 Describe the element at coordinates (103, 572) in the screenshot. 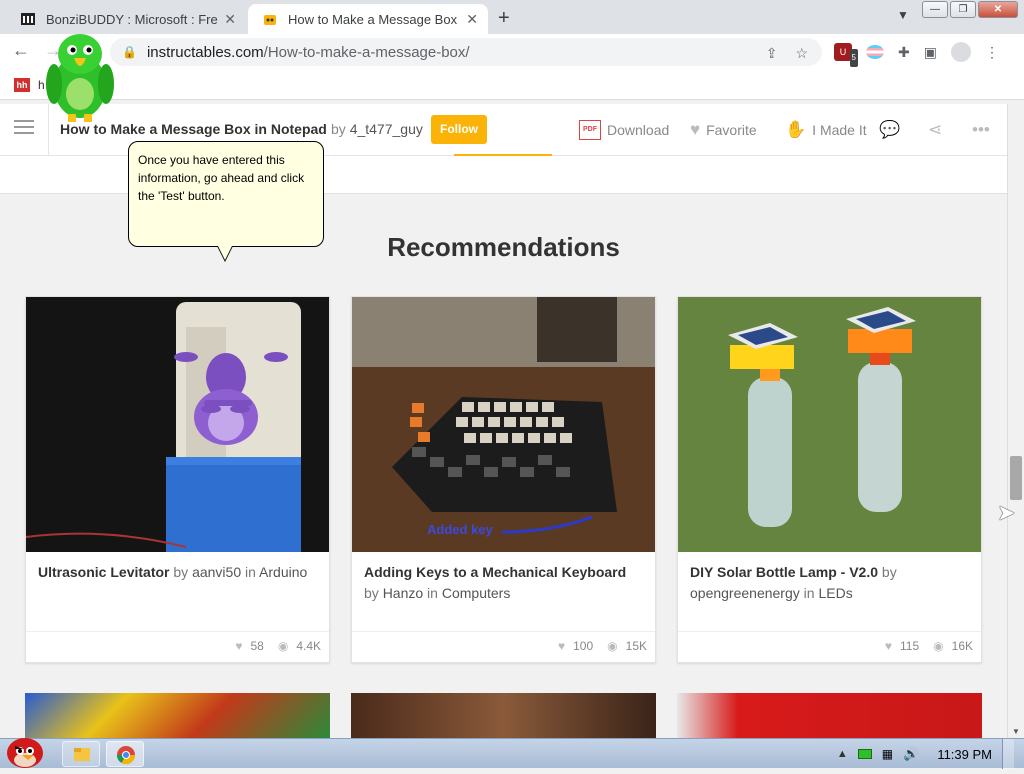

I see `card-title: Ultrasonic Levitator` at that location.